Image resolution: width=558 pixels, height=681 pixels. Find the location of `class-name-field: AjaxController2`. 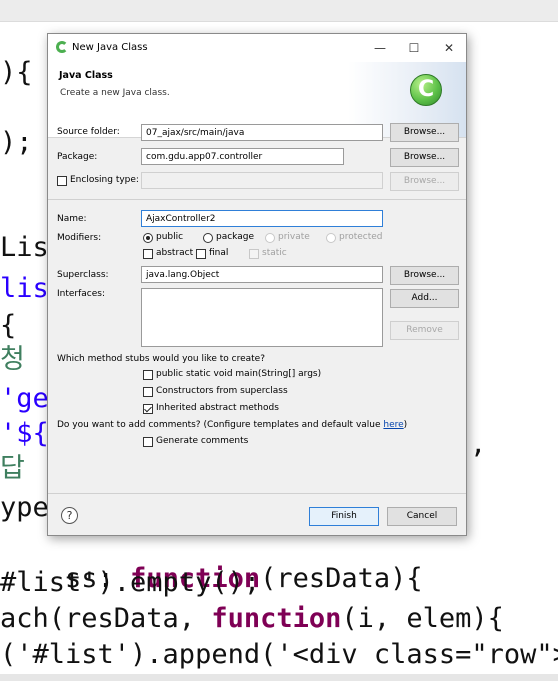

class-name-field: AjaxController2 is located at coordinates (262, 218).